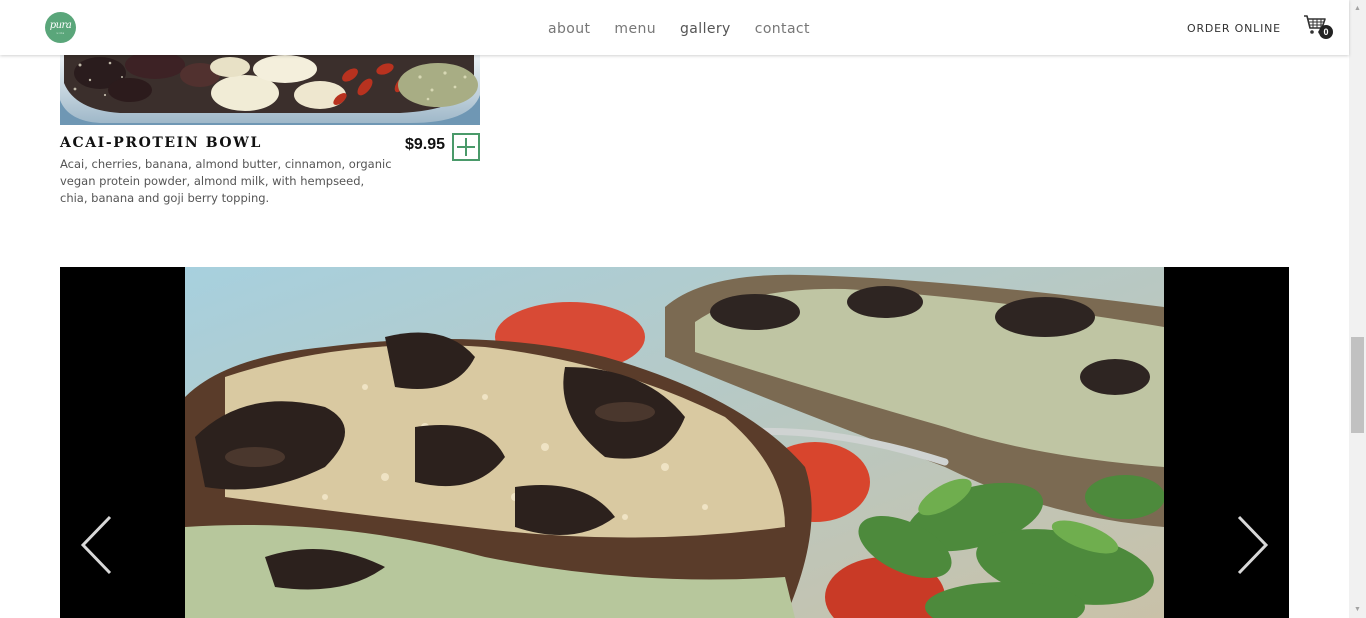 This screenshot has height=618, width=1366. I want to click on scroll-up-arrow-icon: ▲, so click(1357, 8).